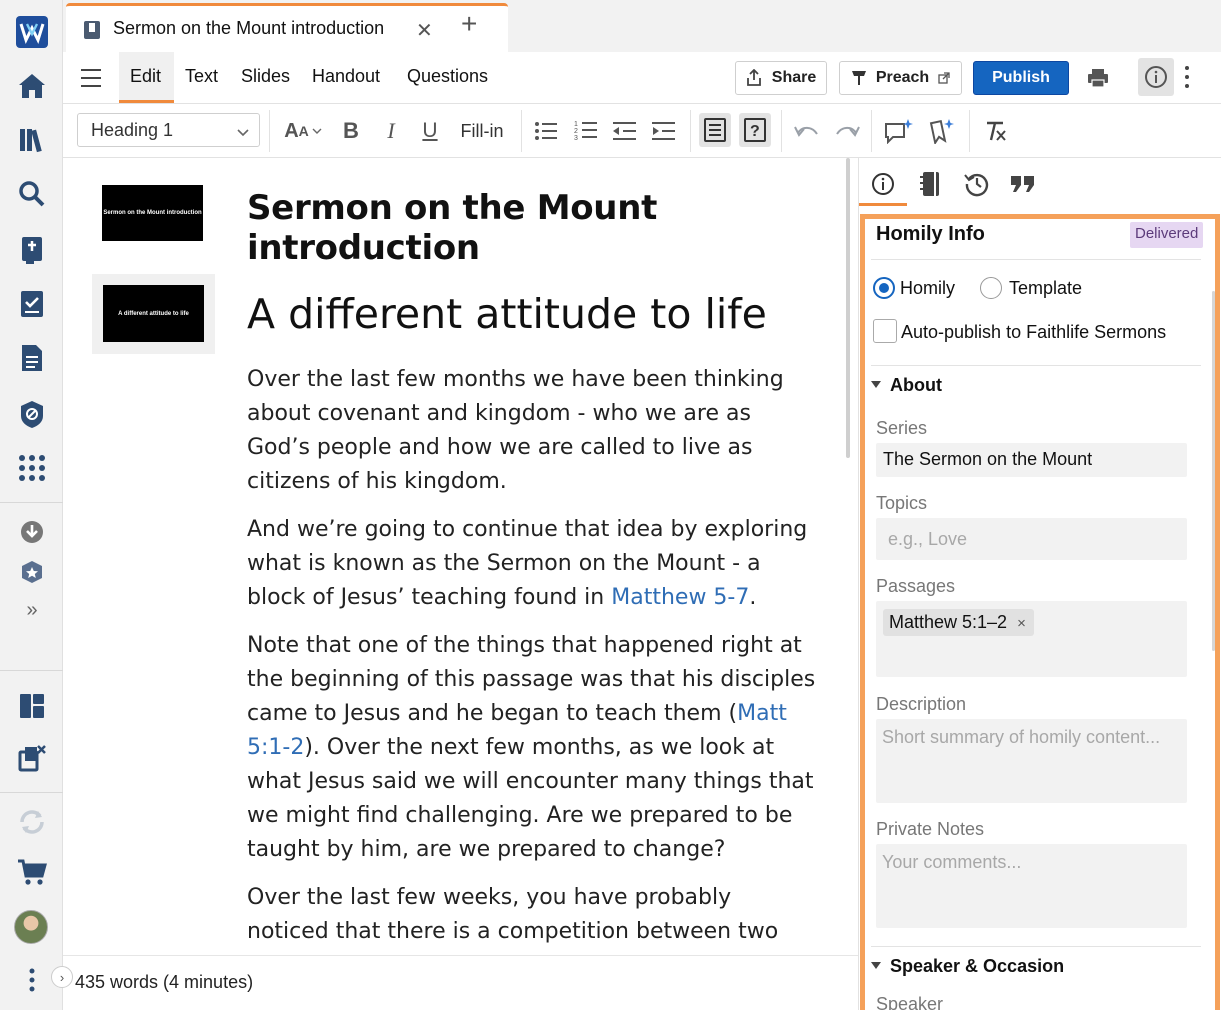 The width and height of the screenshot is (1221, 1010). What do you see at coordinates (1031, 460) in the screenshot?
I see `series-field: The Sermon on the Mount` at bounding box center [1031, 460].